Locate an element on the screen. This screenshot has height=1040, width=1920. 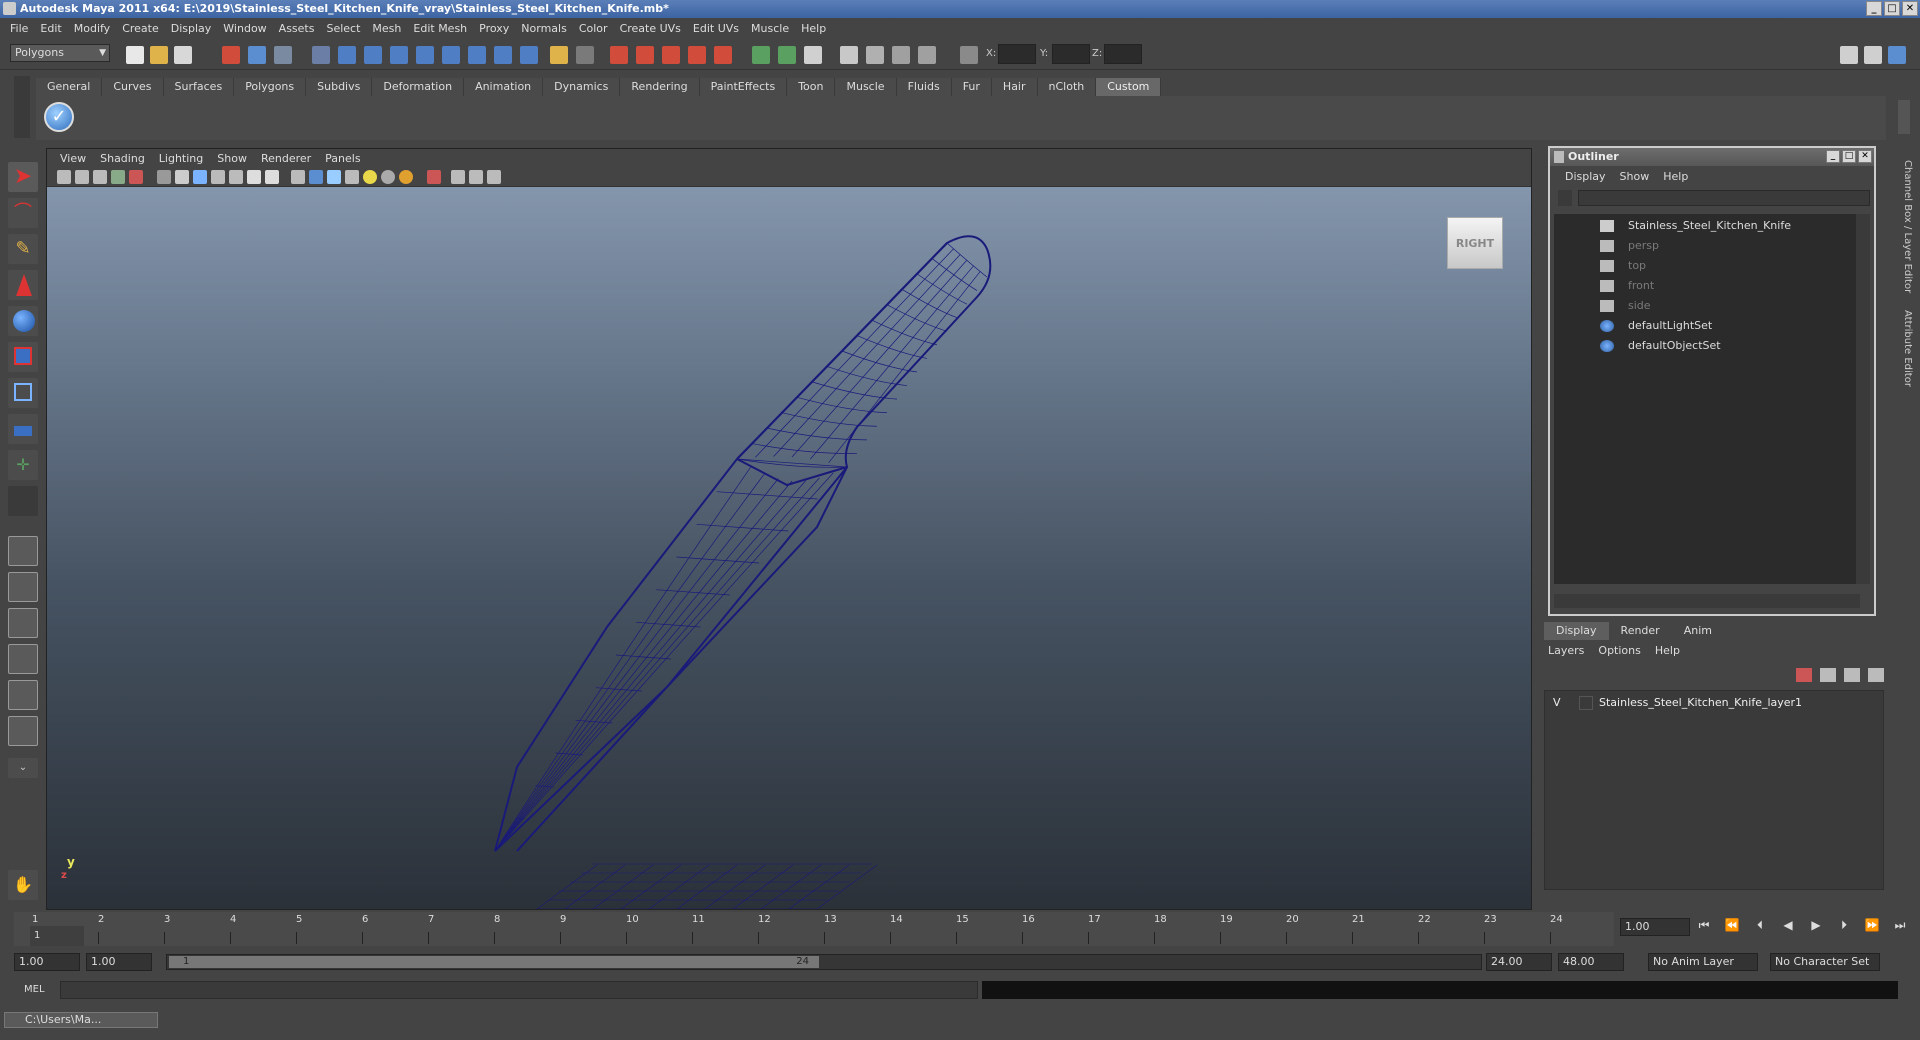
menu-proxy: Proxy is located at coordinates (494, 28).